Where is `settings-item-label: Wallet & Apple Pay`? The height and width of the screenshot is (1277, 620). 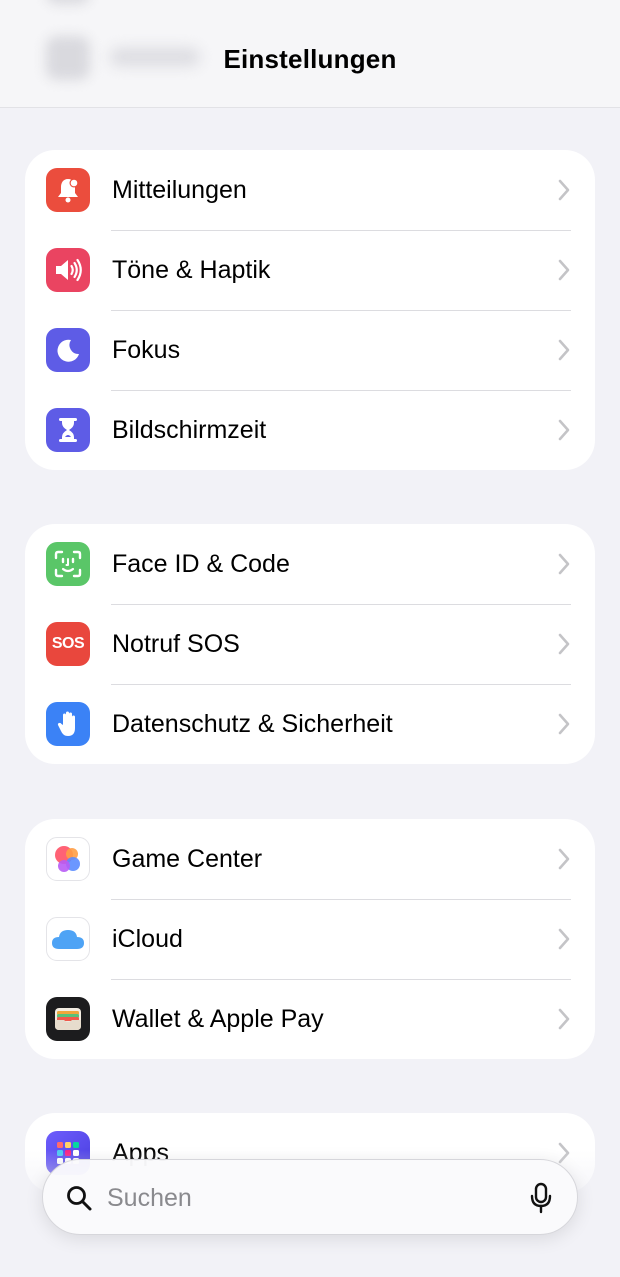 settings-item-label: Wallet & Apple Pay is located at coordinates (218, 1019).